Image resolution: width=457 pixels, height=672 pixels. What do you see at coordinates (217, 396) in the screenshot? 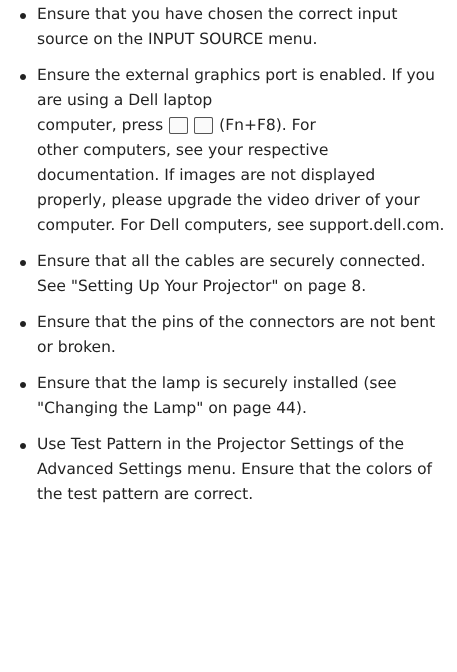
I see `bullet-text: Ensure that the lamp is securely installed (see "Changing the Lamp" on page 44).` at bounding box center [217, 396].